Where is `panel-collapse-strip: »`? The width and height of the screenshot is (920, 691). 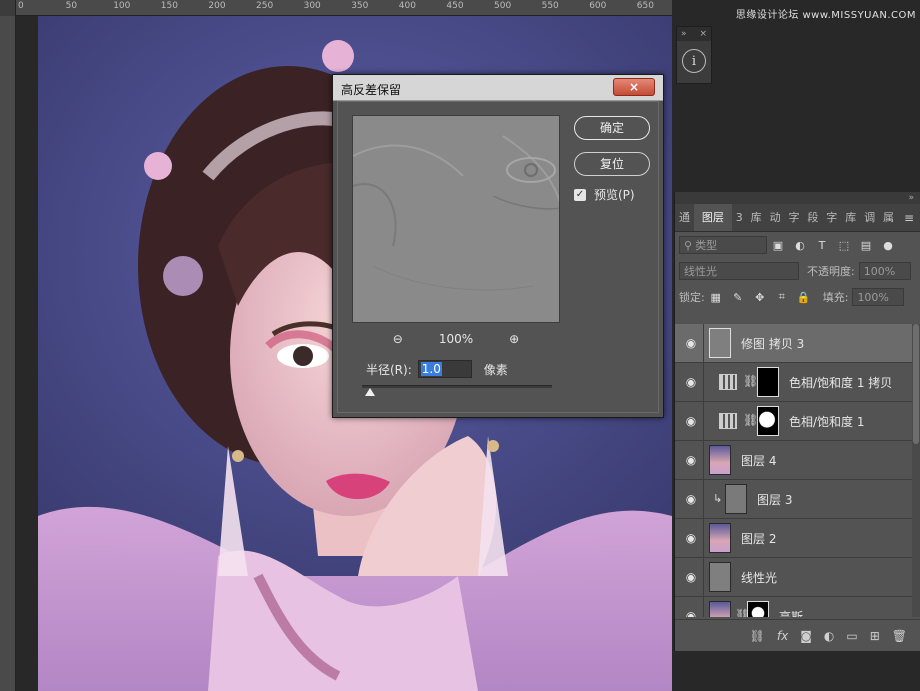 panel-collapse-strip: » is located at coordinates (797, 198).